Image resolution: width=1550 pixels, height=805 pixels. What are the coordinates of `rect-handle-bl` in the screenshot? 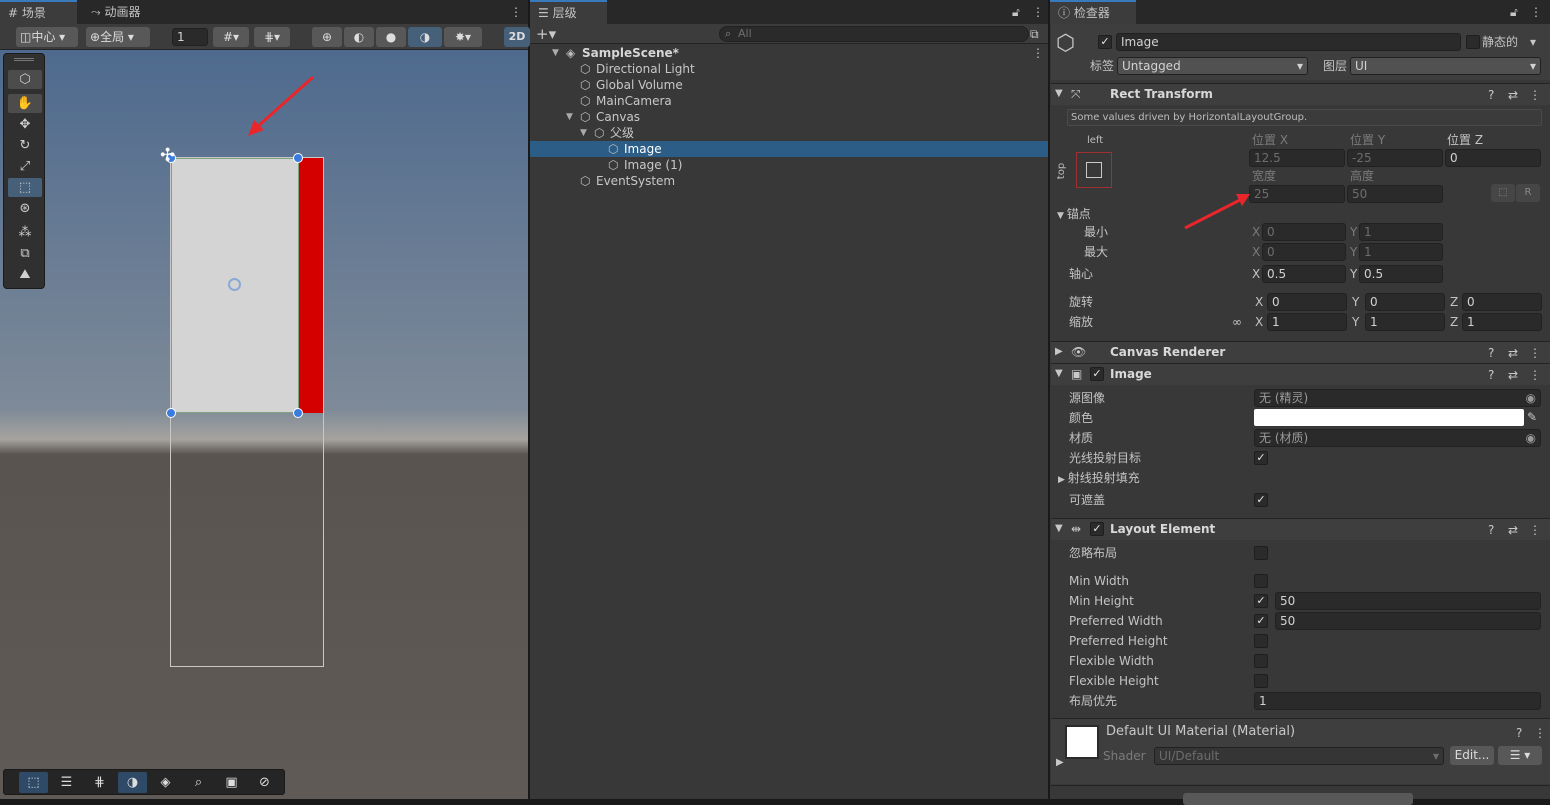 It's located at (171, 413).